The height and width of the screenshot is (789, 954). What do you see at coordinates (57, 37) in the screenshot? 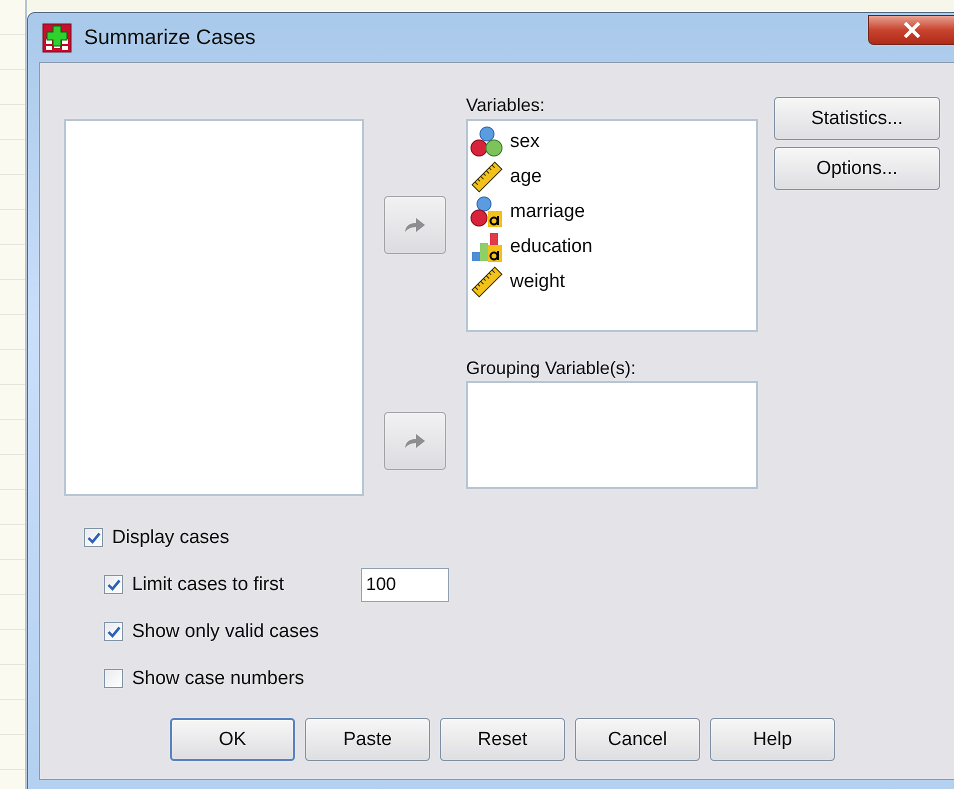
I see `app-icon` at bounding box center [57, 37].